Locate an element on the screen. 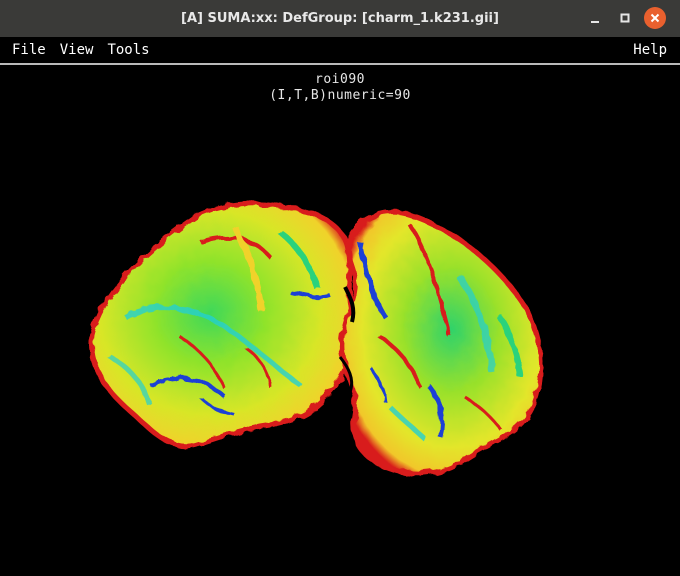 Image resolution: width=680 pixels, height=576 pixels. close-button is located at coordinates (655, 18).